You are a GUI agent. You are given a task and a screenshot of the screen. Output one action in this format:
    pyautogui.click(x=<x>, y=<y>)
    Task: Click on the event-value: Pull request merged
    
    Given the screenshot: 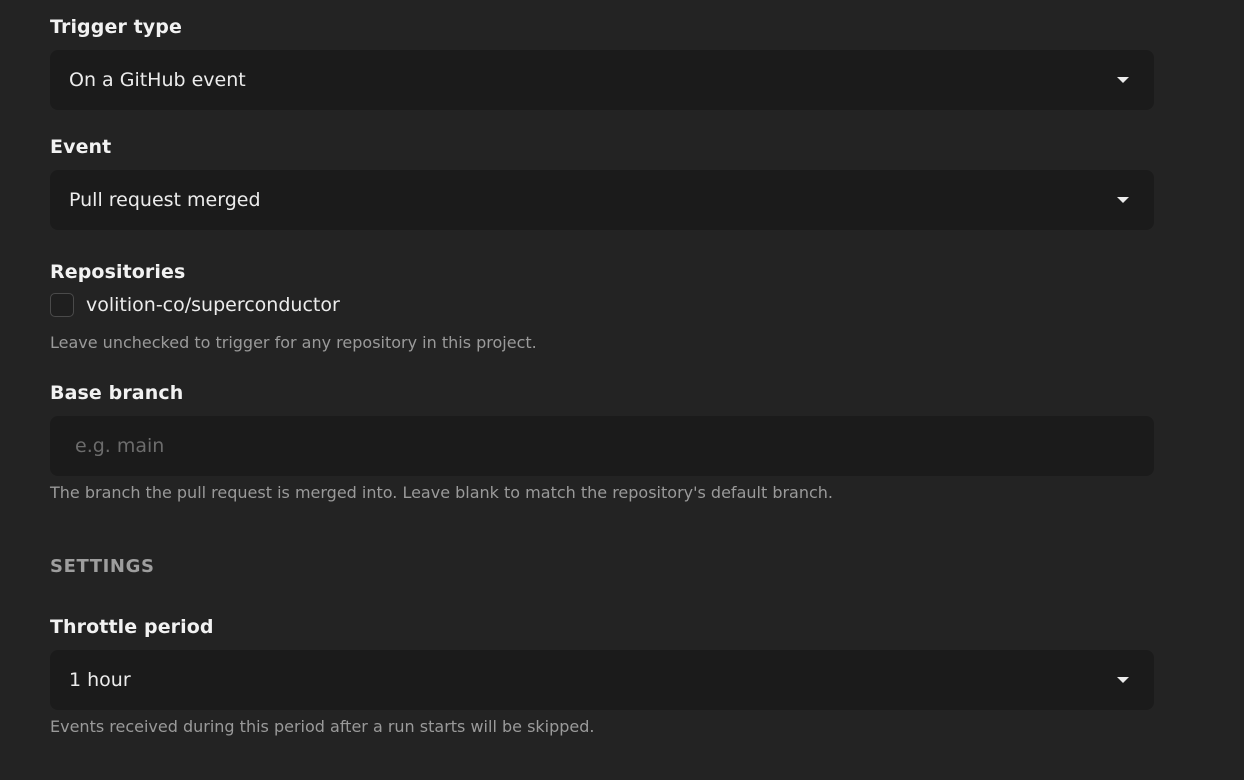 What is the action you would take?
    pyautogui.click(x=165, y=200)
    